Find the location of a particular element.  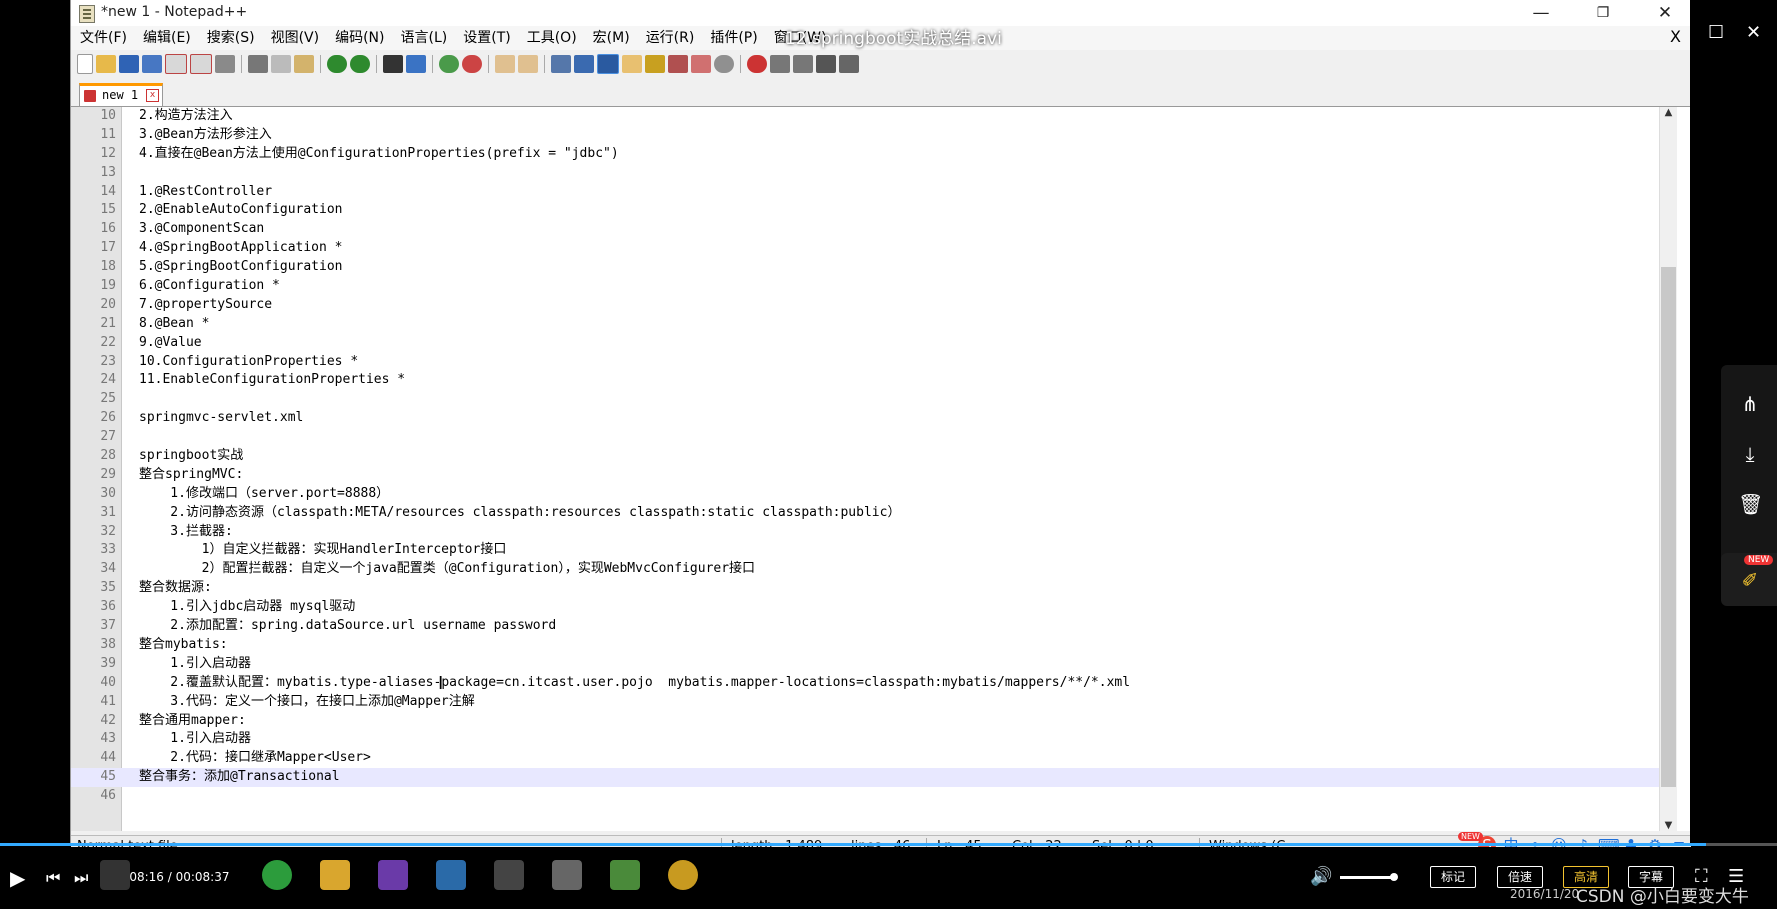

playback-macro-icon is located at coordinates (803, 64).